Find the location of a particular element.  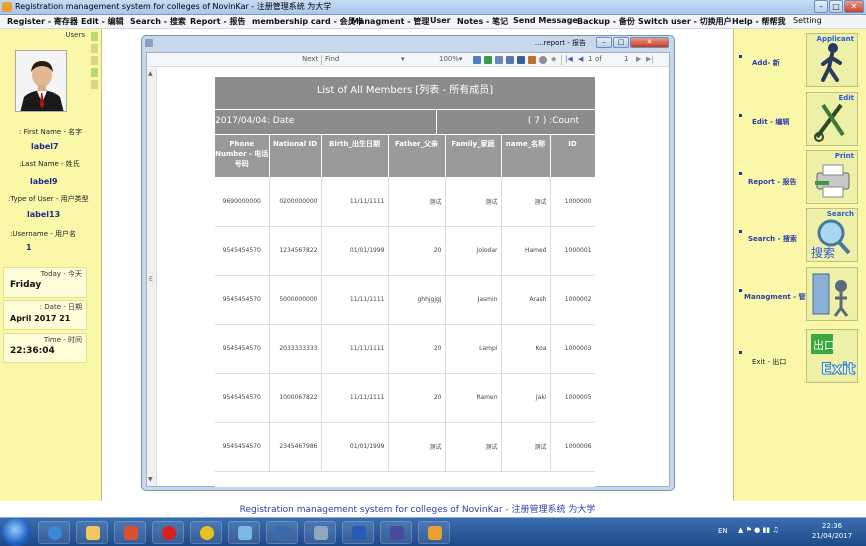

menu-switch-user: Switch user - 切换用户 is located at coordinates (685, 21).